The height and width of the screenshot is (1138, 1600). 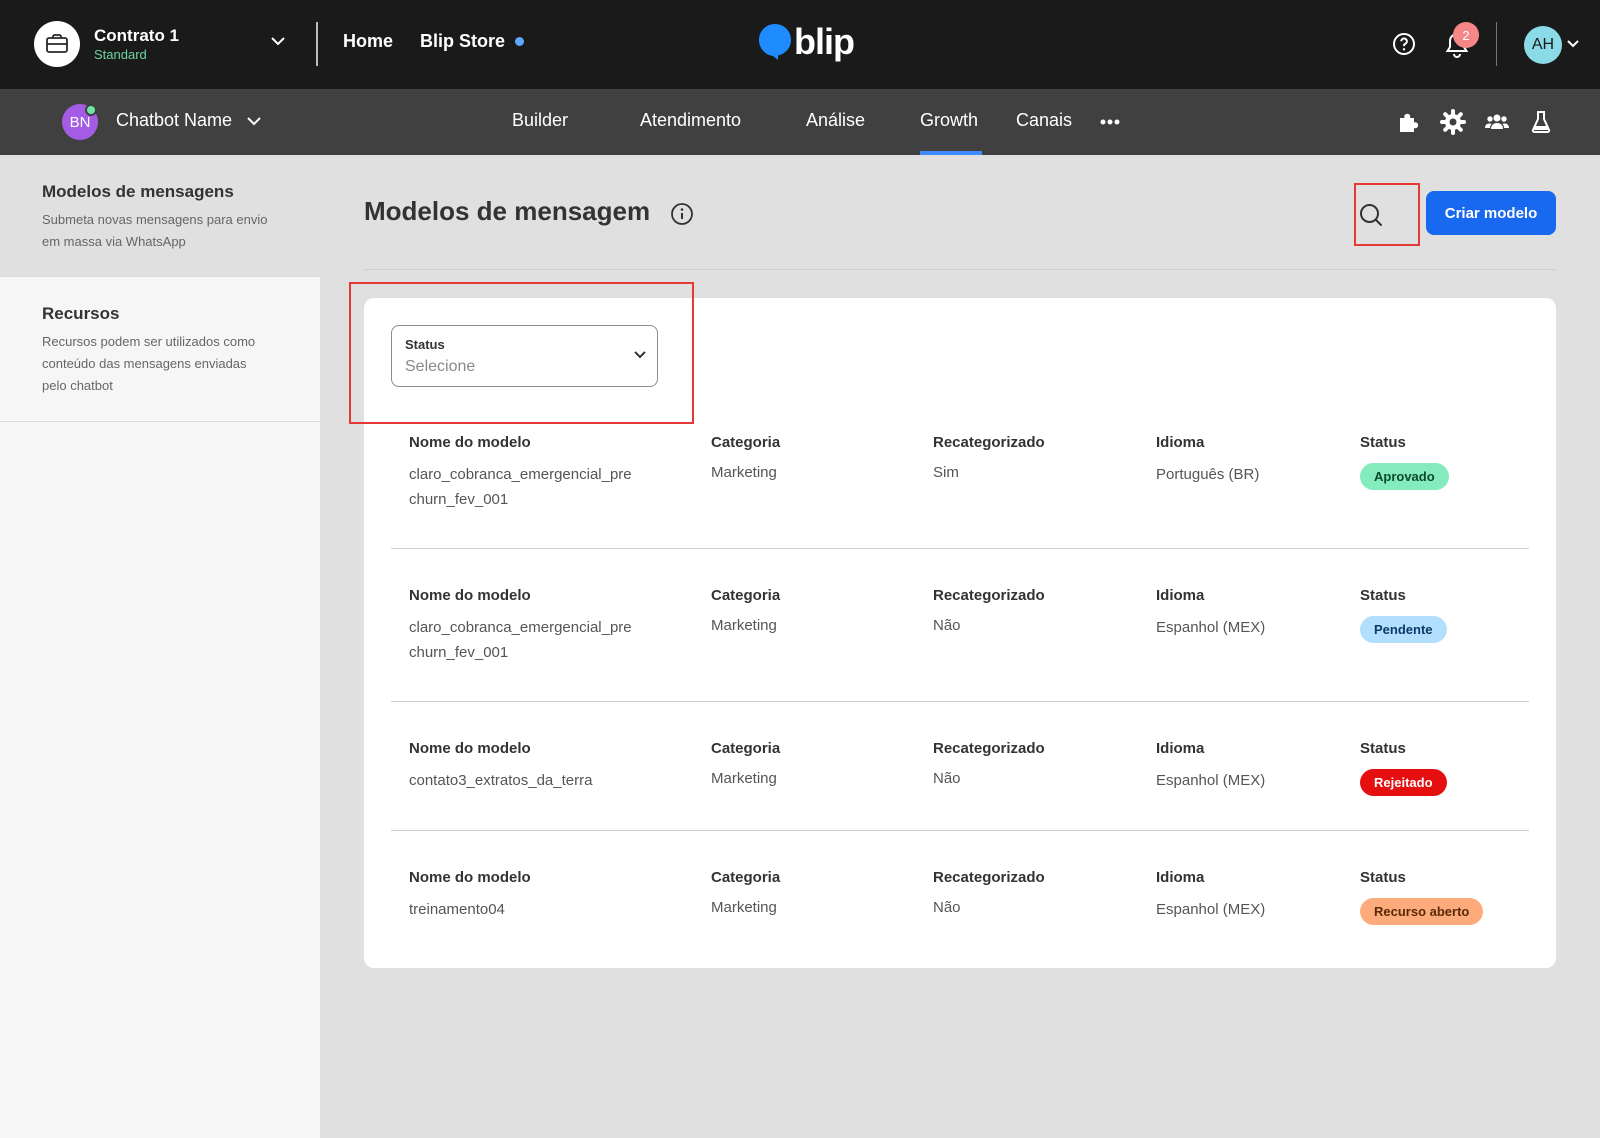 What do you see at coordinates (1403, 629) in the screenshot?
I see `status-badge: Pendente` at bounding box center [1403, 629].